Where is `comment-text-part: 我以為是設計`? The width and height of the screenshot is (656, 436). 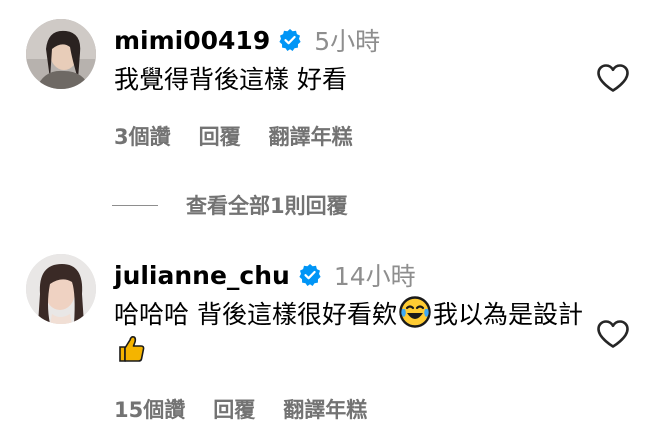 comment-text-part: 我以為是設計 is located at coordinates (507, 314).